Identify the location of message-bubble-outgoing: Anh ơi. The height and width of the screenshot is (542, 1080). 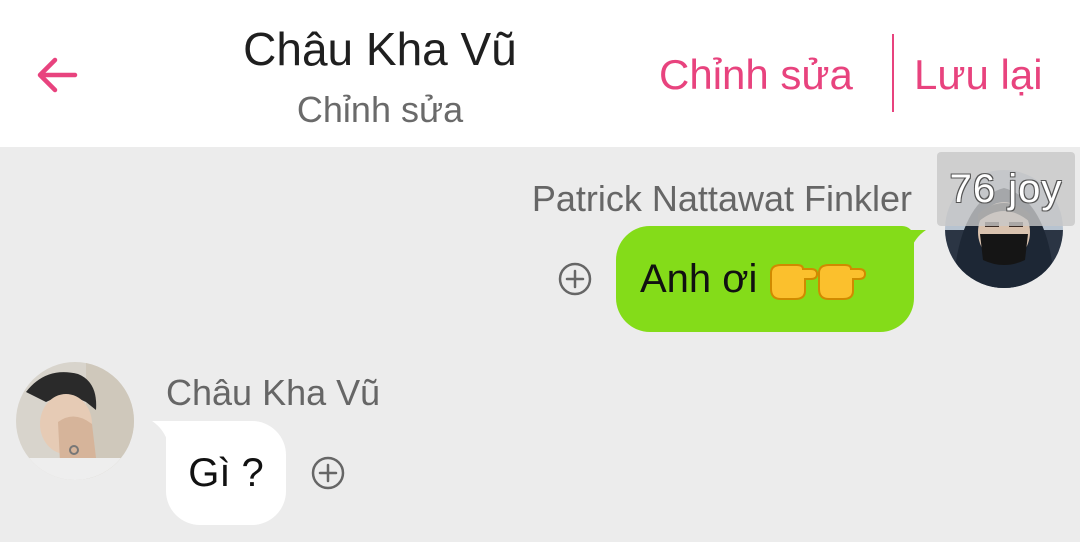
(771, 279).